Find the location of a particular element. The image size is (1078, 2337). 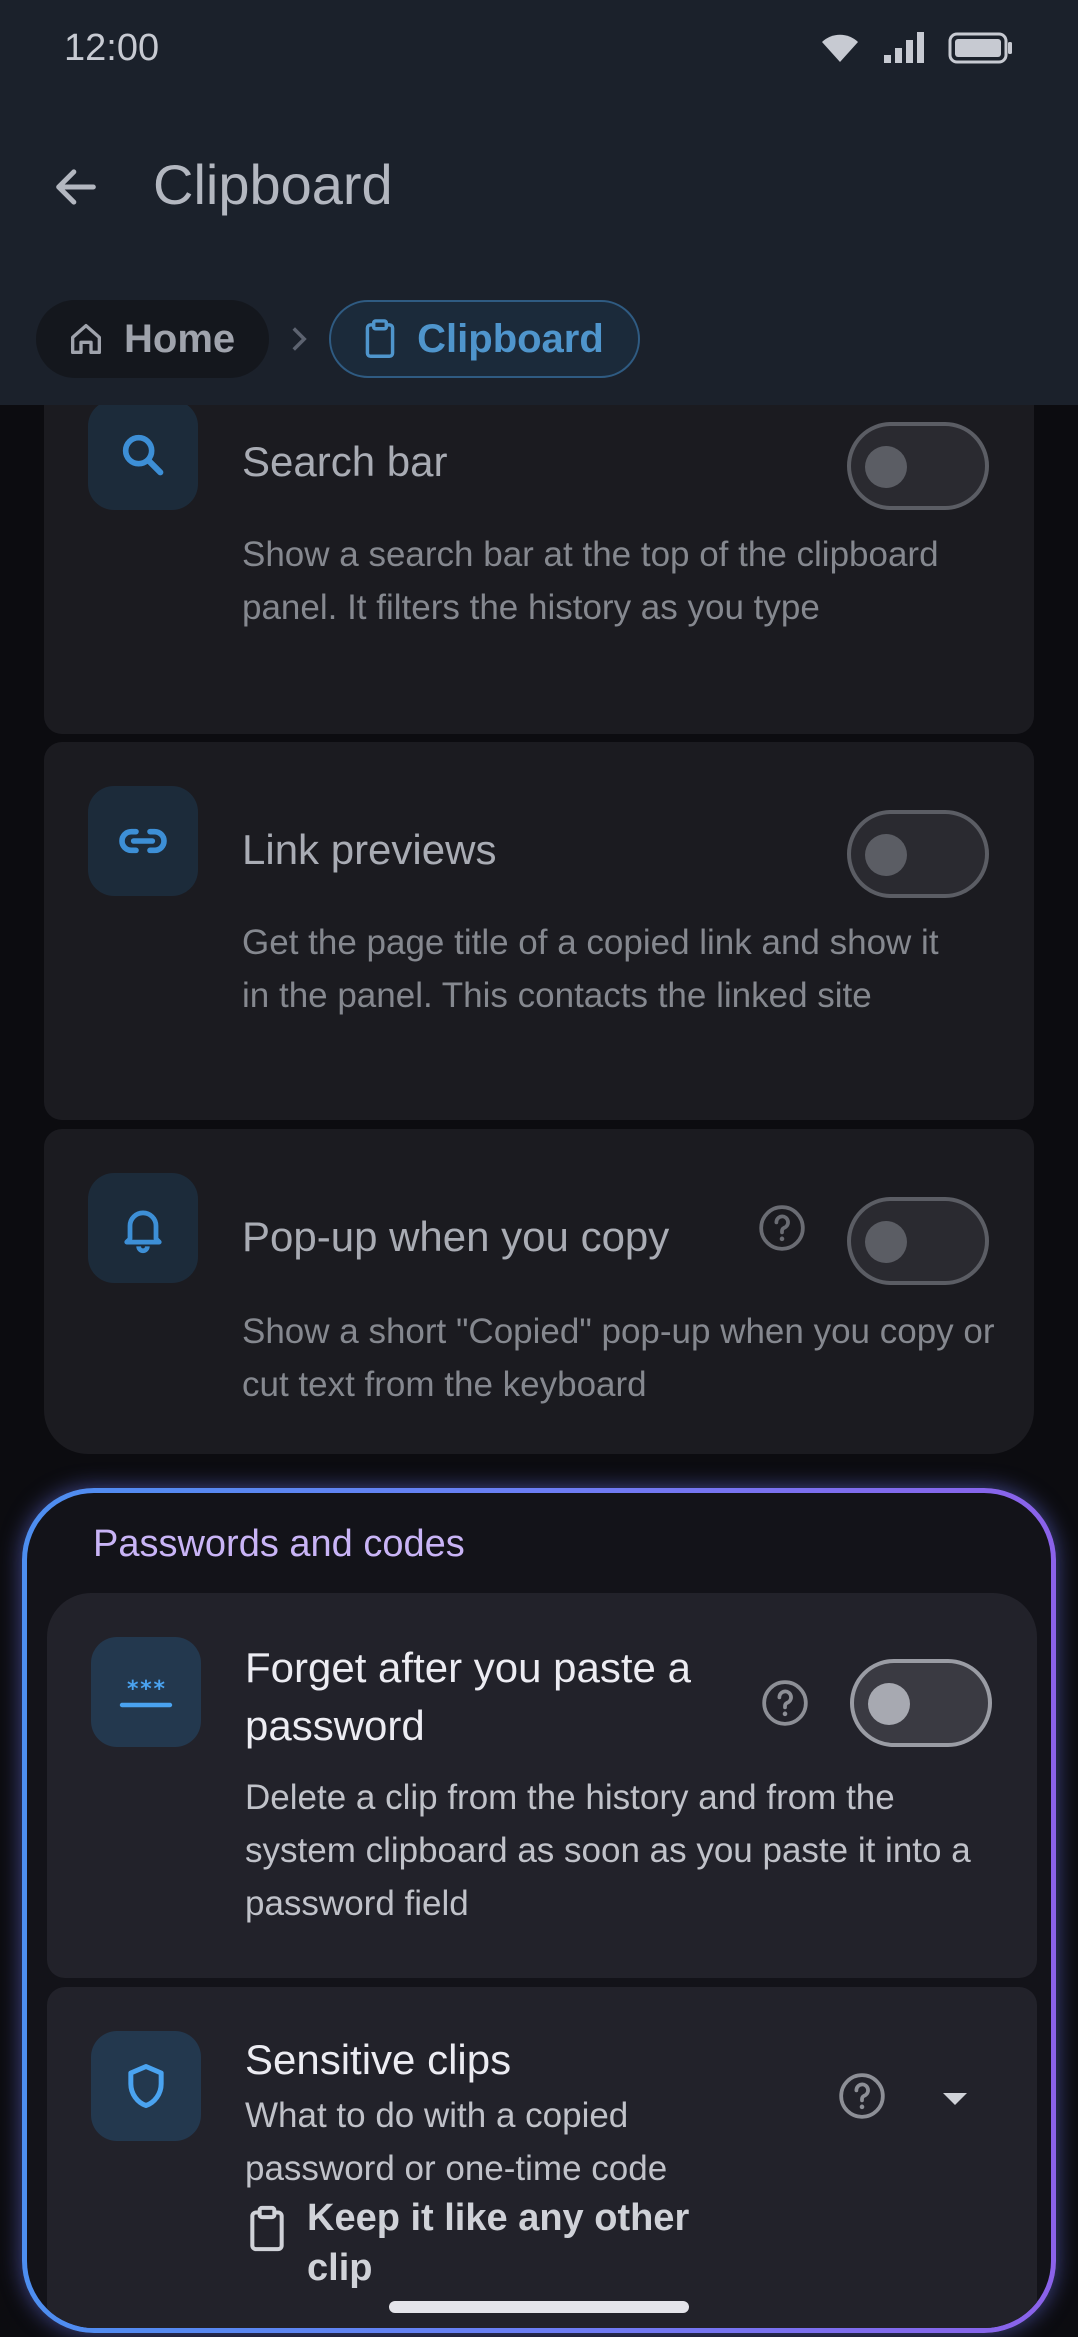

bell-icon is located at coordinates (143, 1228).